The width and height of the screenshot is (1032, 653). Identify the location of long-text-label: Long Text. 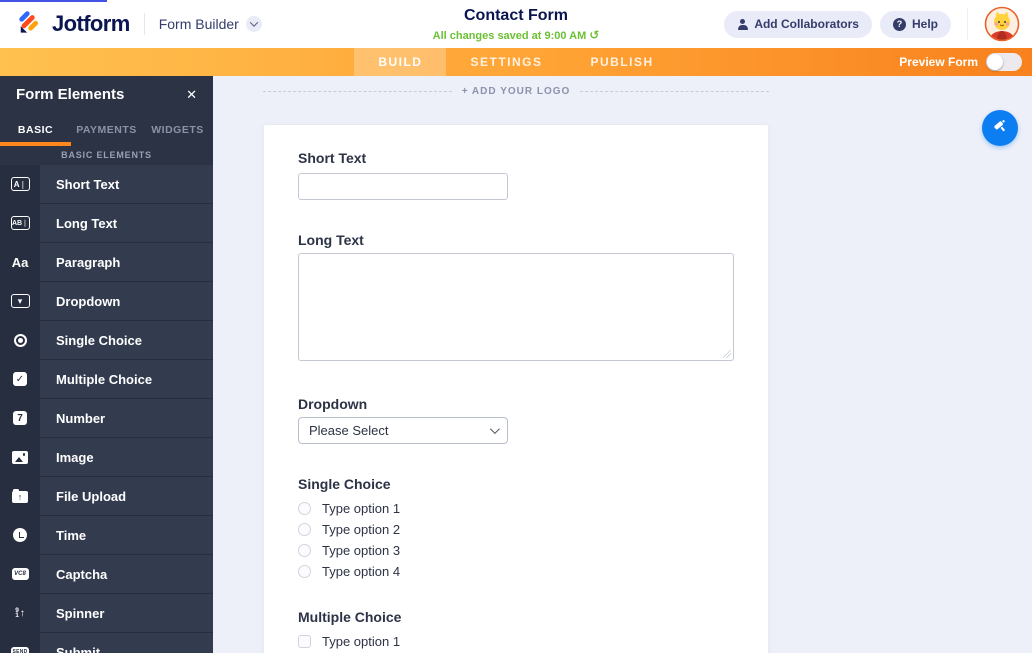
(331, 240).